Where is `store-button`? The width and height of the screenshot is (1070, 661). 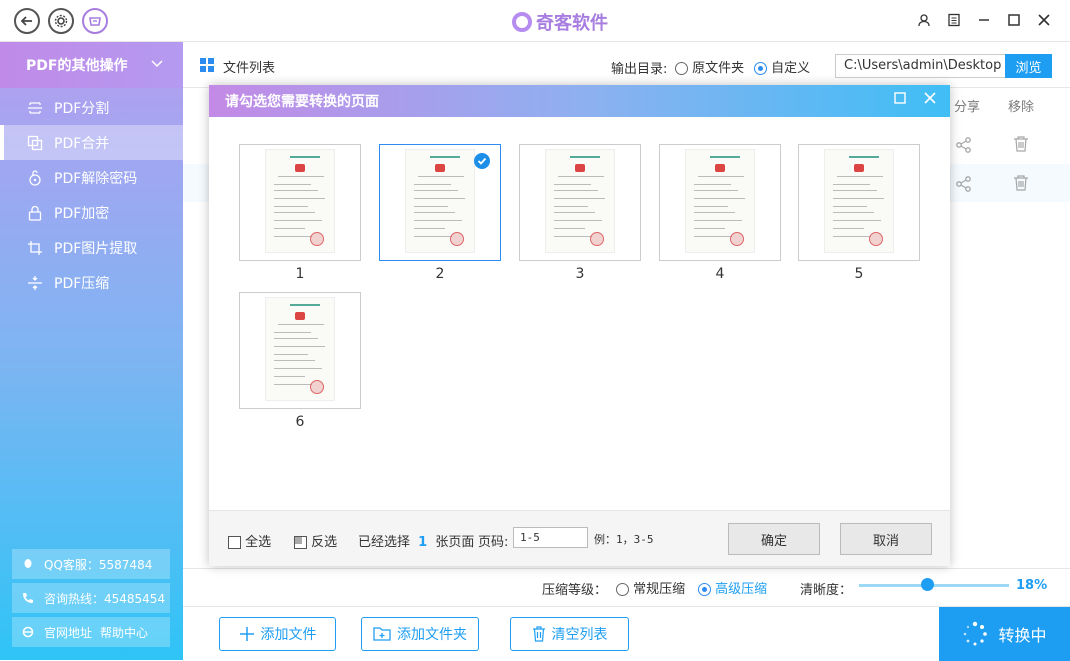 store-button is located at coordinates (95, 21).